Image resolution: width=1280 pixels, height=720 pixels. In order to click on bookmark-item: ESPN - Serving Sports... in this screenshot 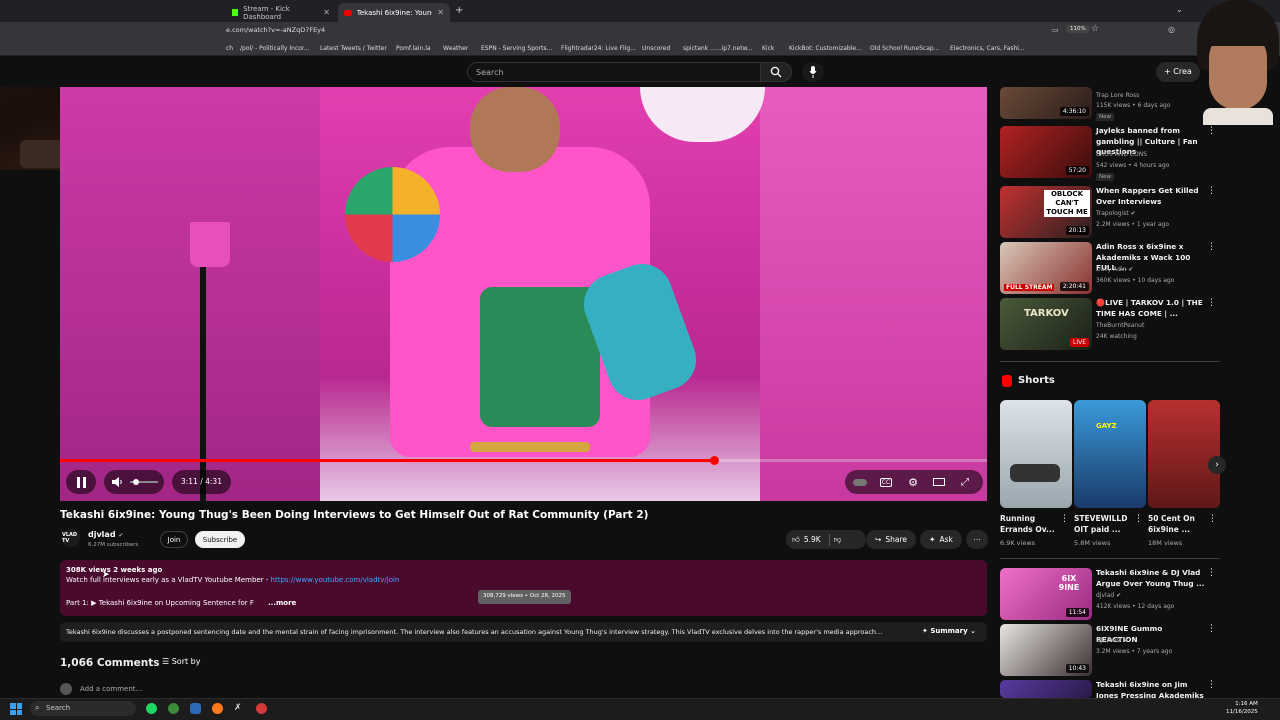, I will do `click(516, 48)`.